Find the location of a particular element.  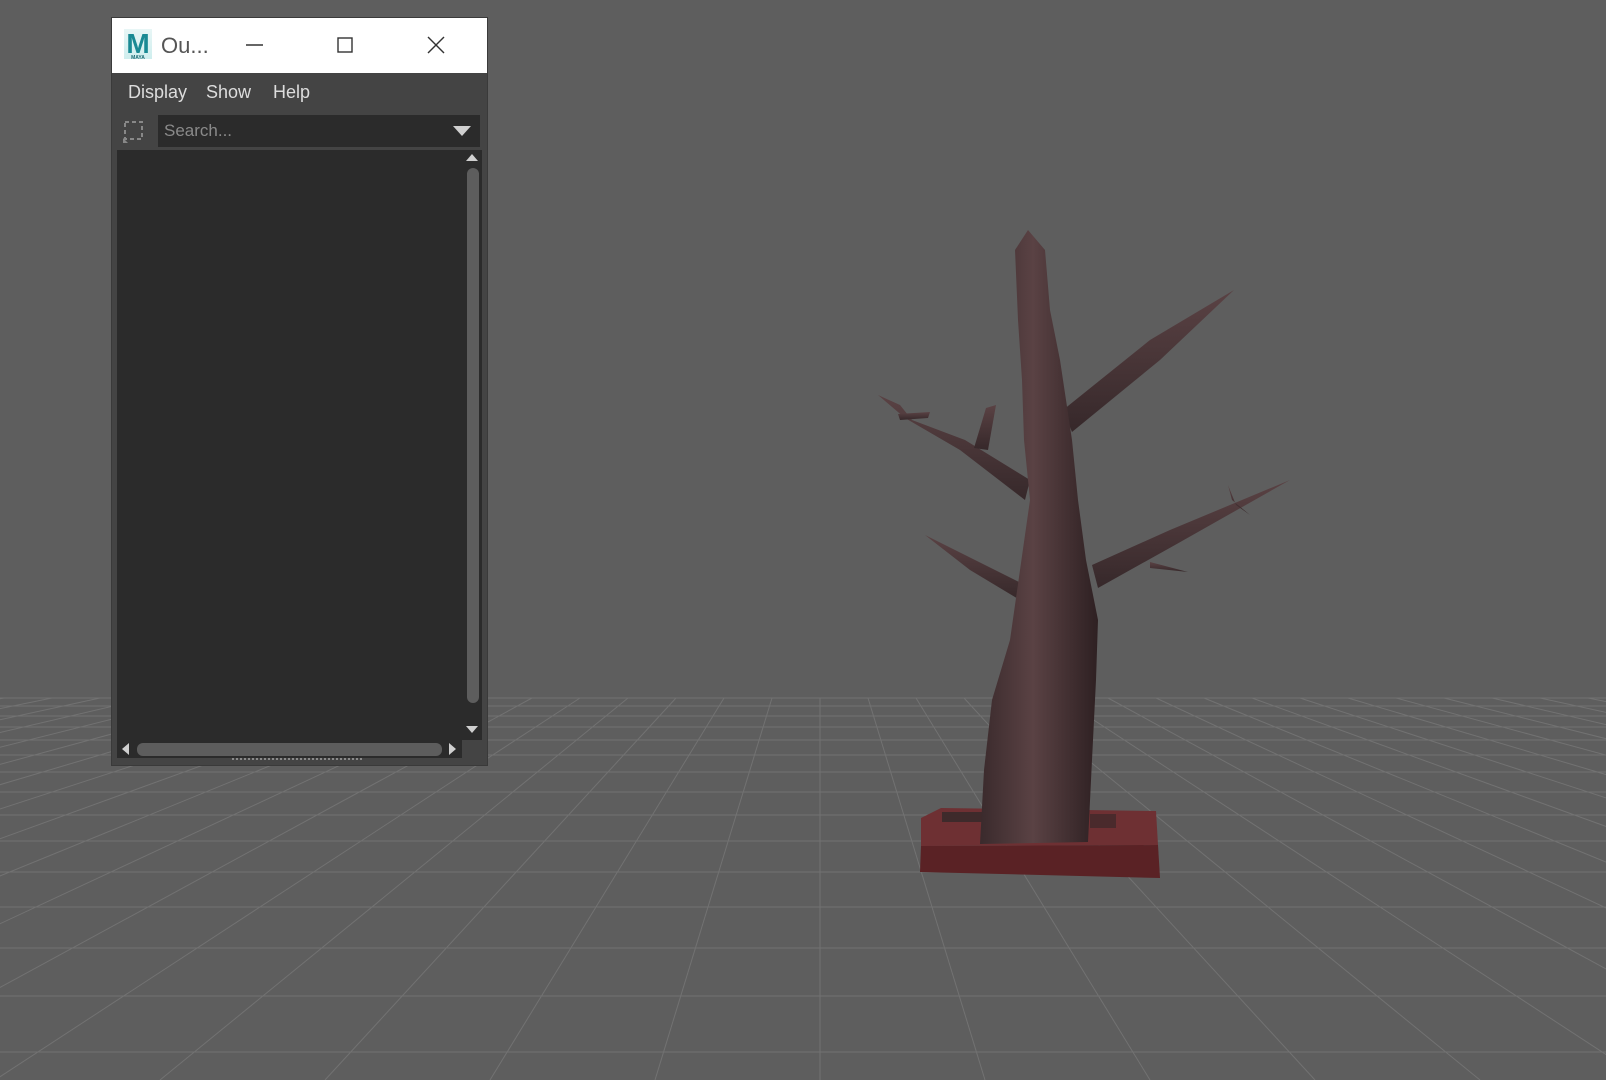

scroll-up-icon is located at coordinates (472, 158).